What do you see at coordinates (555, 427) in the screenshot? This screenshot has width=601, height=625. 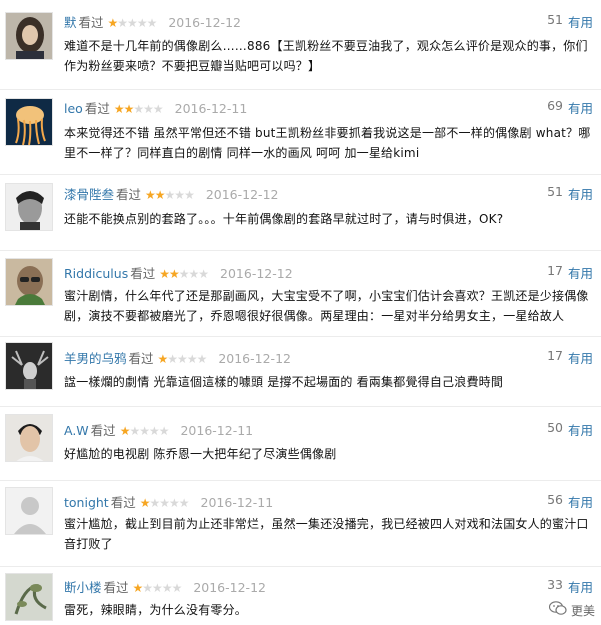 I see `vote-count: 50` at bounding box center [555, 427].